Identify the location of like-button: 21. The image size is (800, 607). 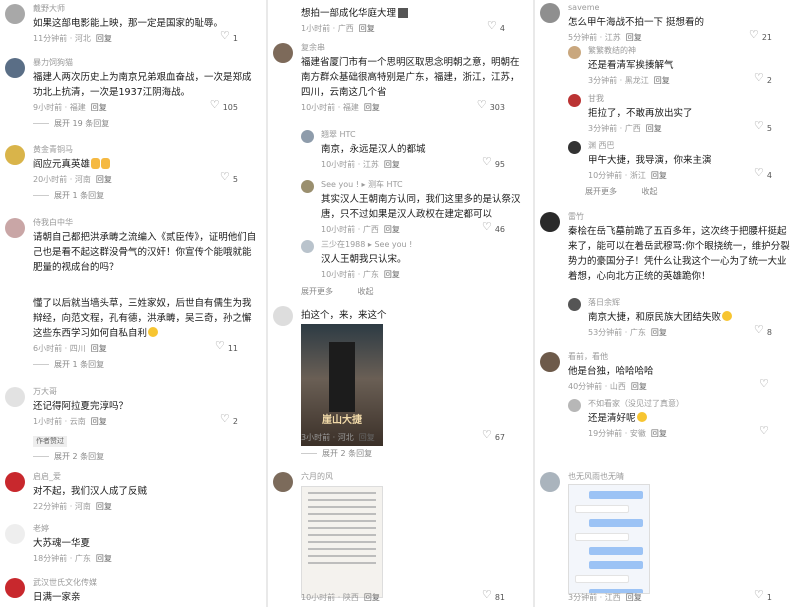
(760, 36).